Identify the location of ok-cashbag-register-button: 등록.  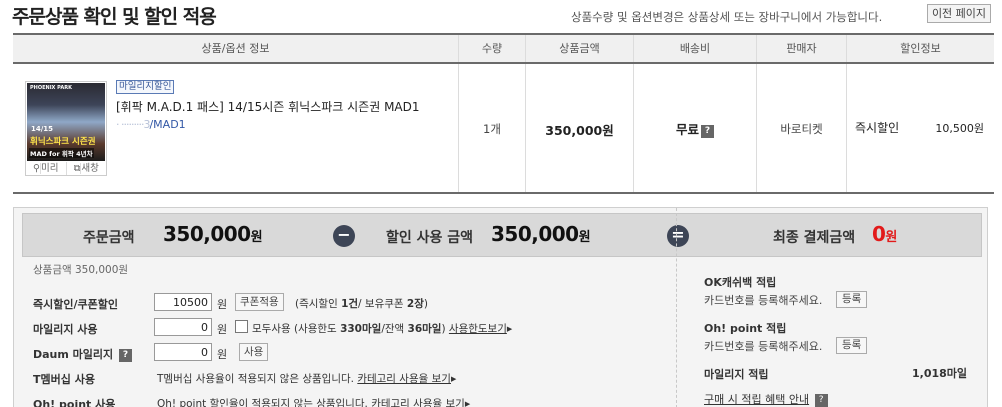
(852, 299).